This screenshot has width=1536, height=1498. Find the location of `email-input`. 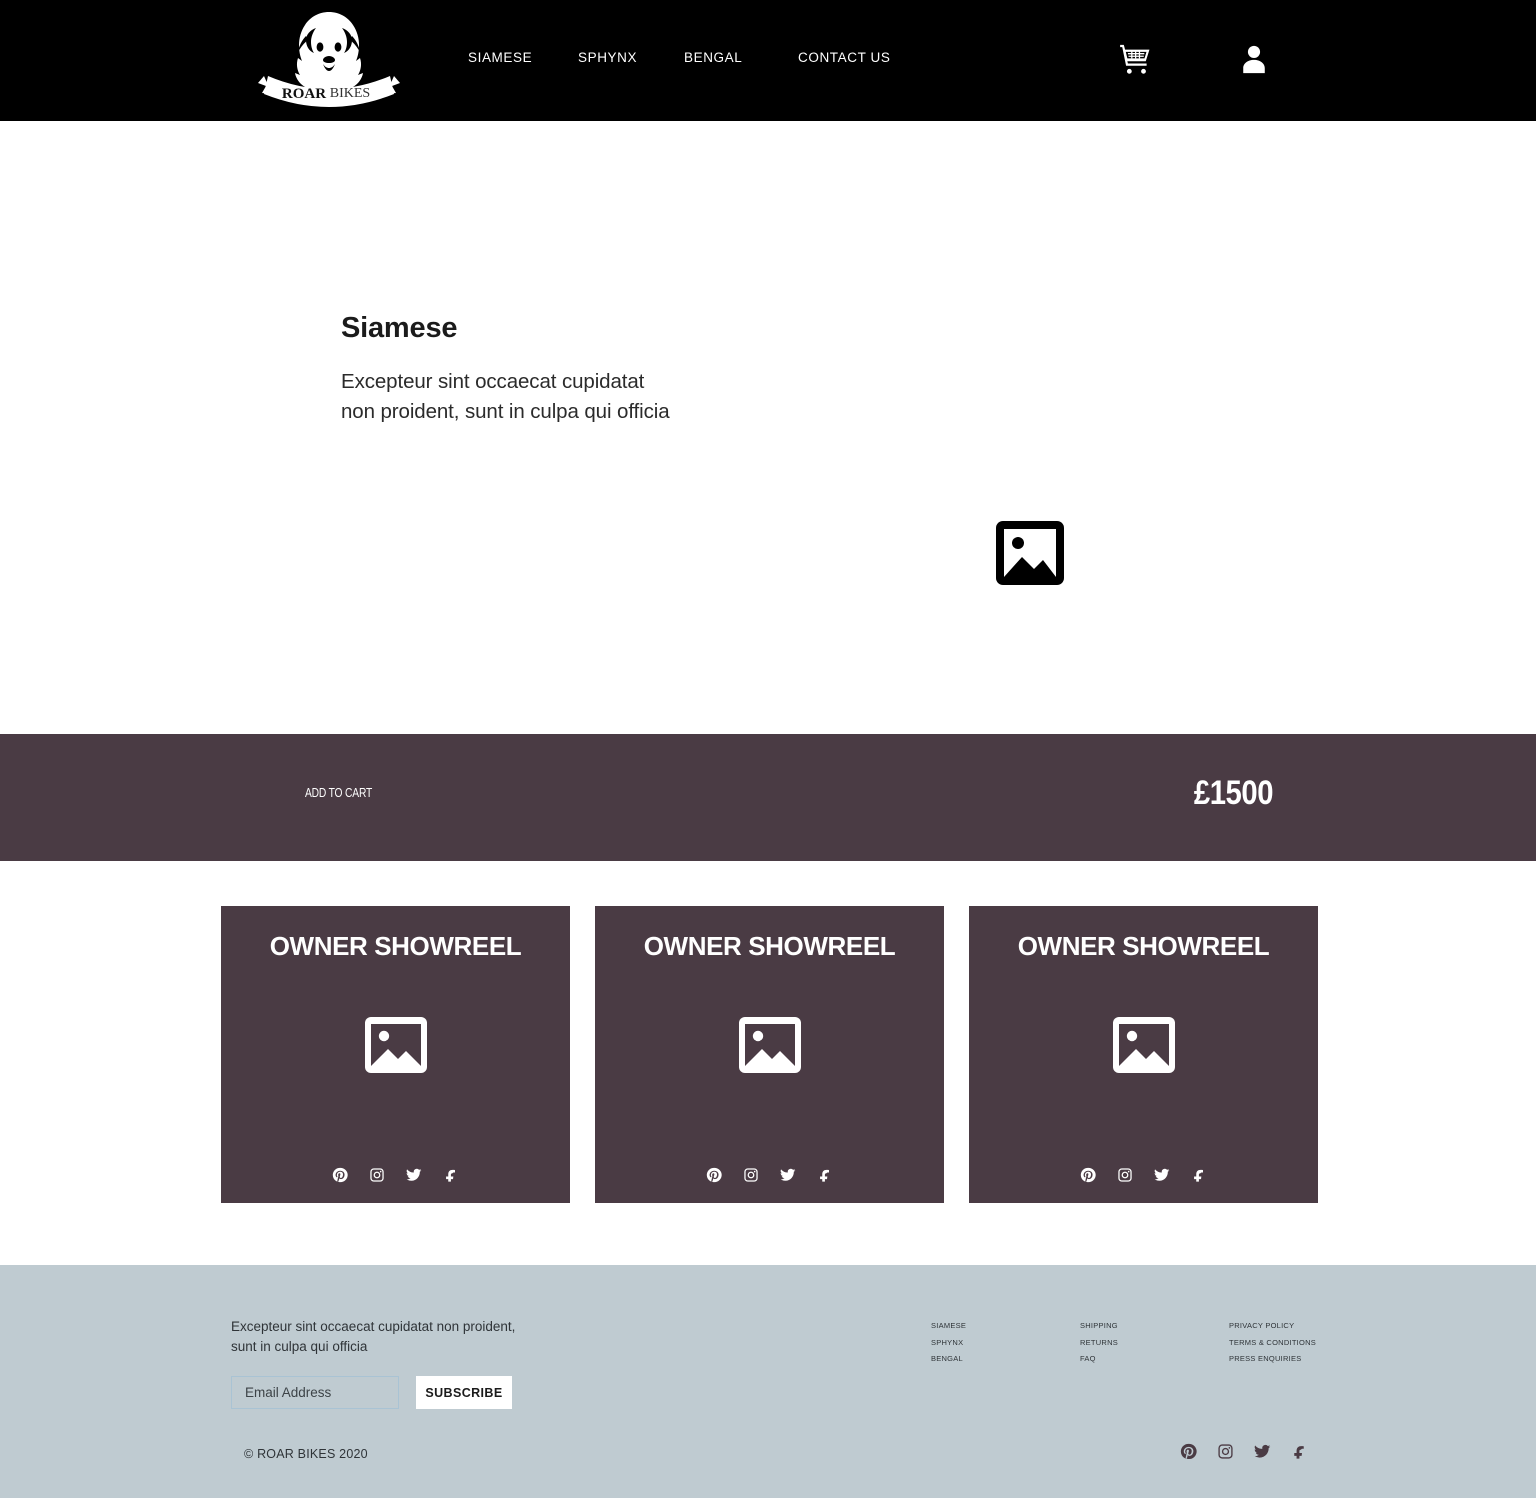

email-input is located at coordinates (315, 1392).